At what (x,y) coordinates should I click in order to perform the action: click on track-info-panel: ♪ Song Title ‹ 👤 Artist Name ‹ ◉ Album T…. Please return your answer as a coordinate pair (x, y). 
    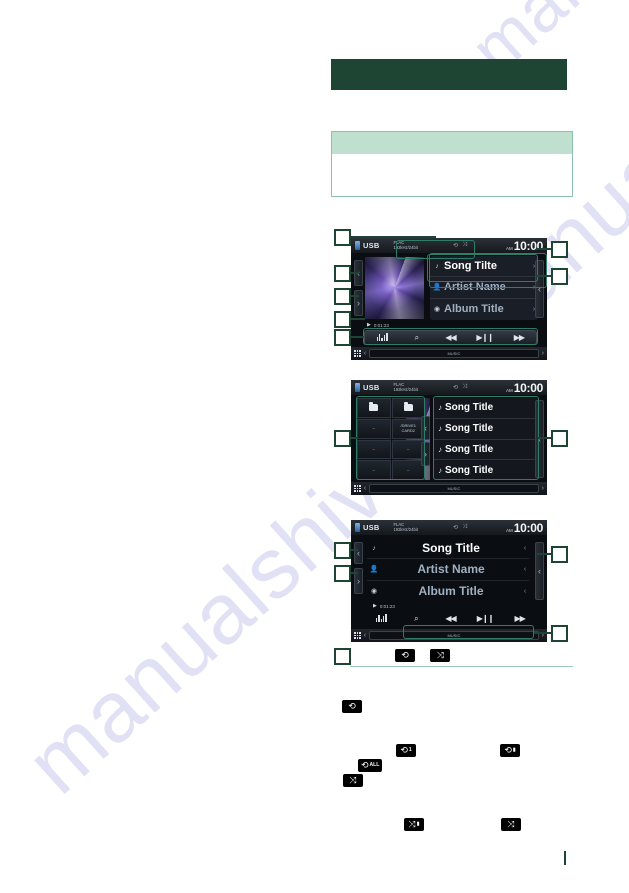
    Looking at the image, I should click on (448, 570).